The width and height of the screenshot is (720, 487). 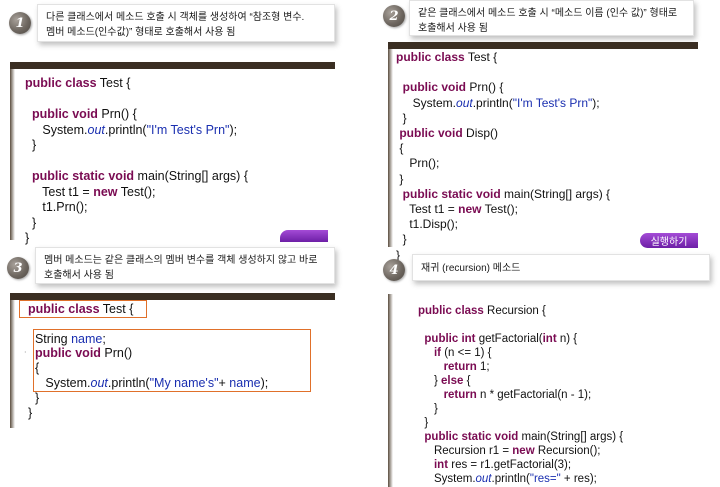 I want to click on code-line: return 1;, so click(x=466, y=367).